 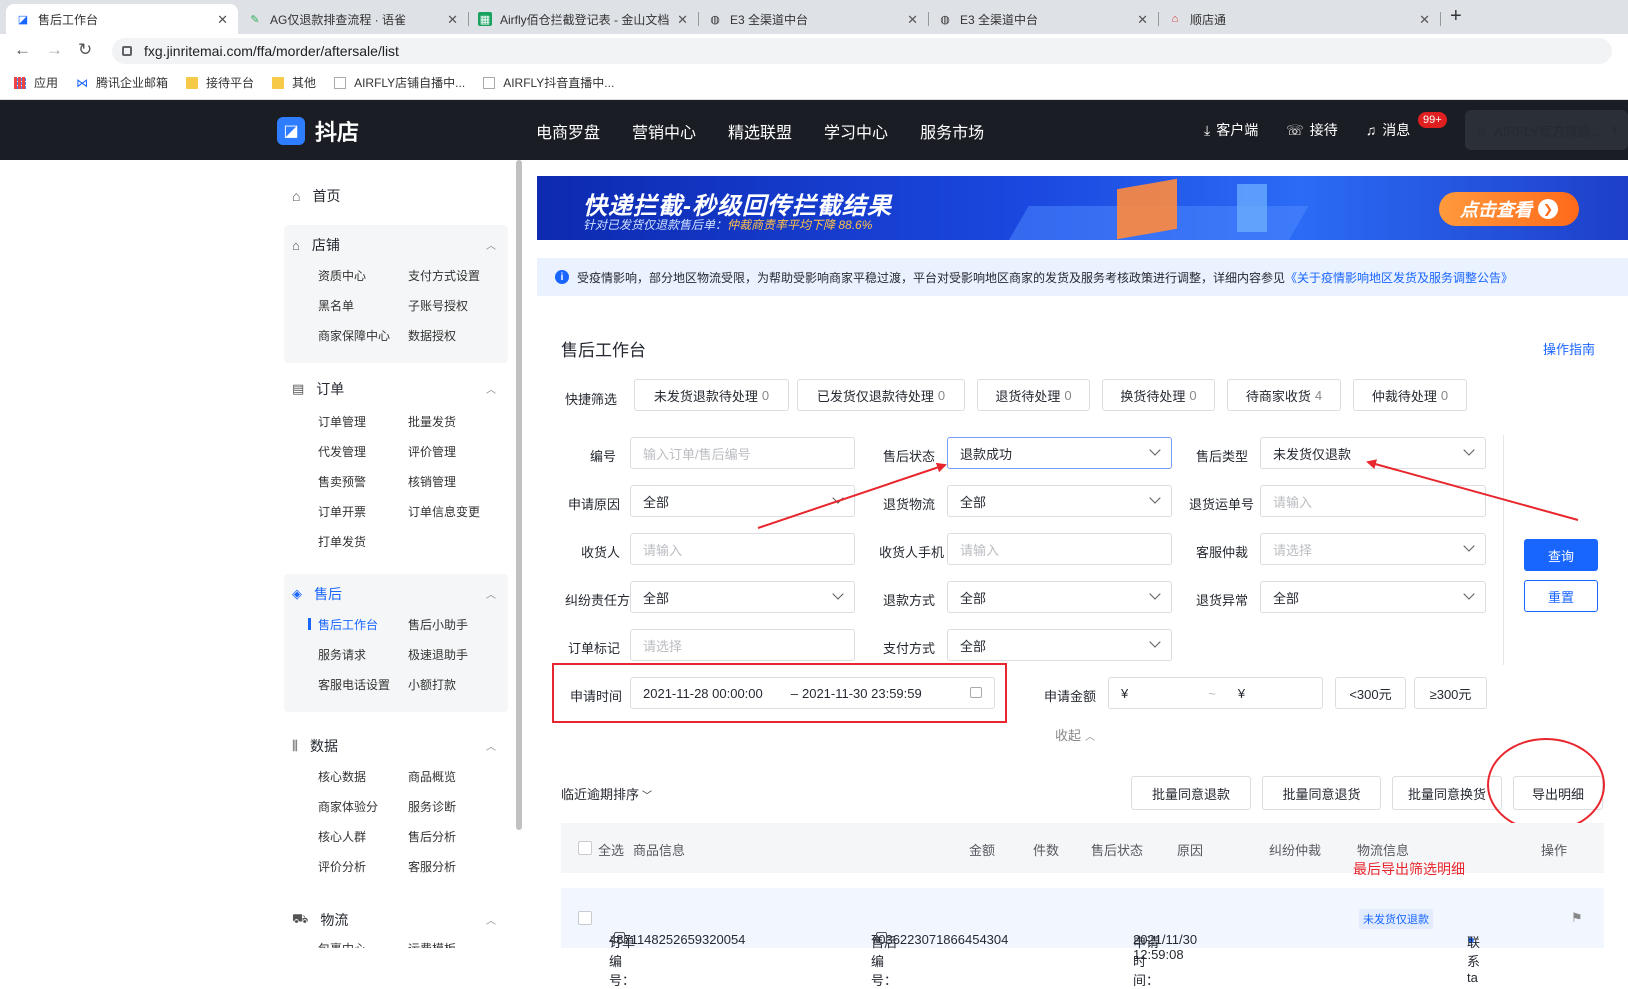 I want to click on sidebar-item: 评价分析, so click(x=342, y=866).